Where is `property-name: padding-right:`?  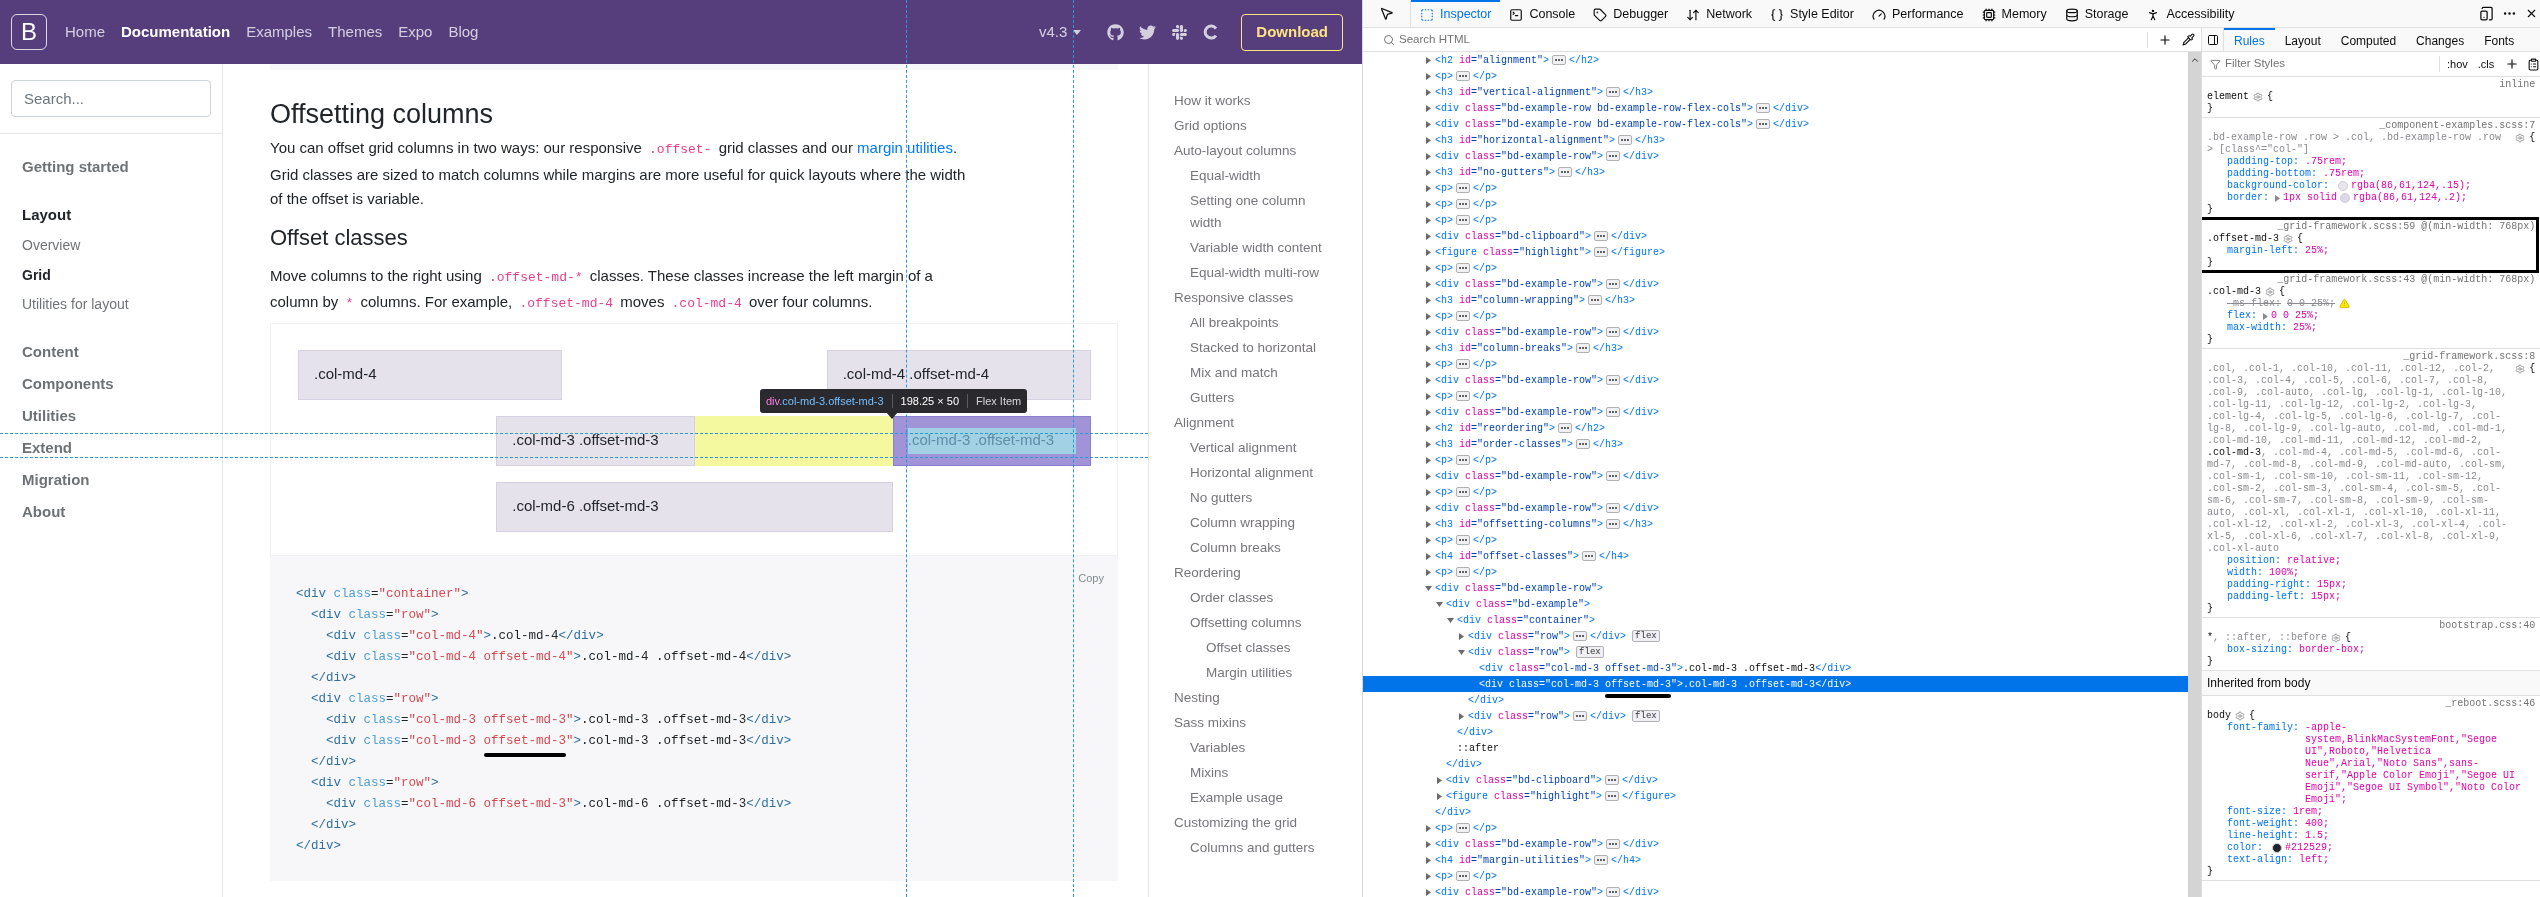
property-name: padding-right: is located at coordinates (2269, 585).